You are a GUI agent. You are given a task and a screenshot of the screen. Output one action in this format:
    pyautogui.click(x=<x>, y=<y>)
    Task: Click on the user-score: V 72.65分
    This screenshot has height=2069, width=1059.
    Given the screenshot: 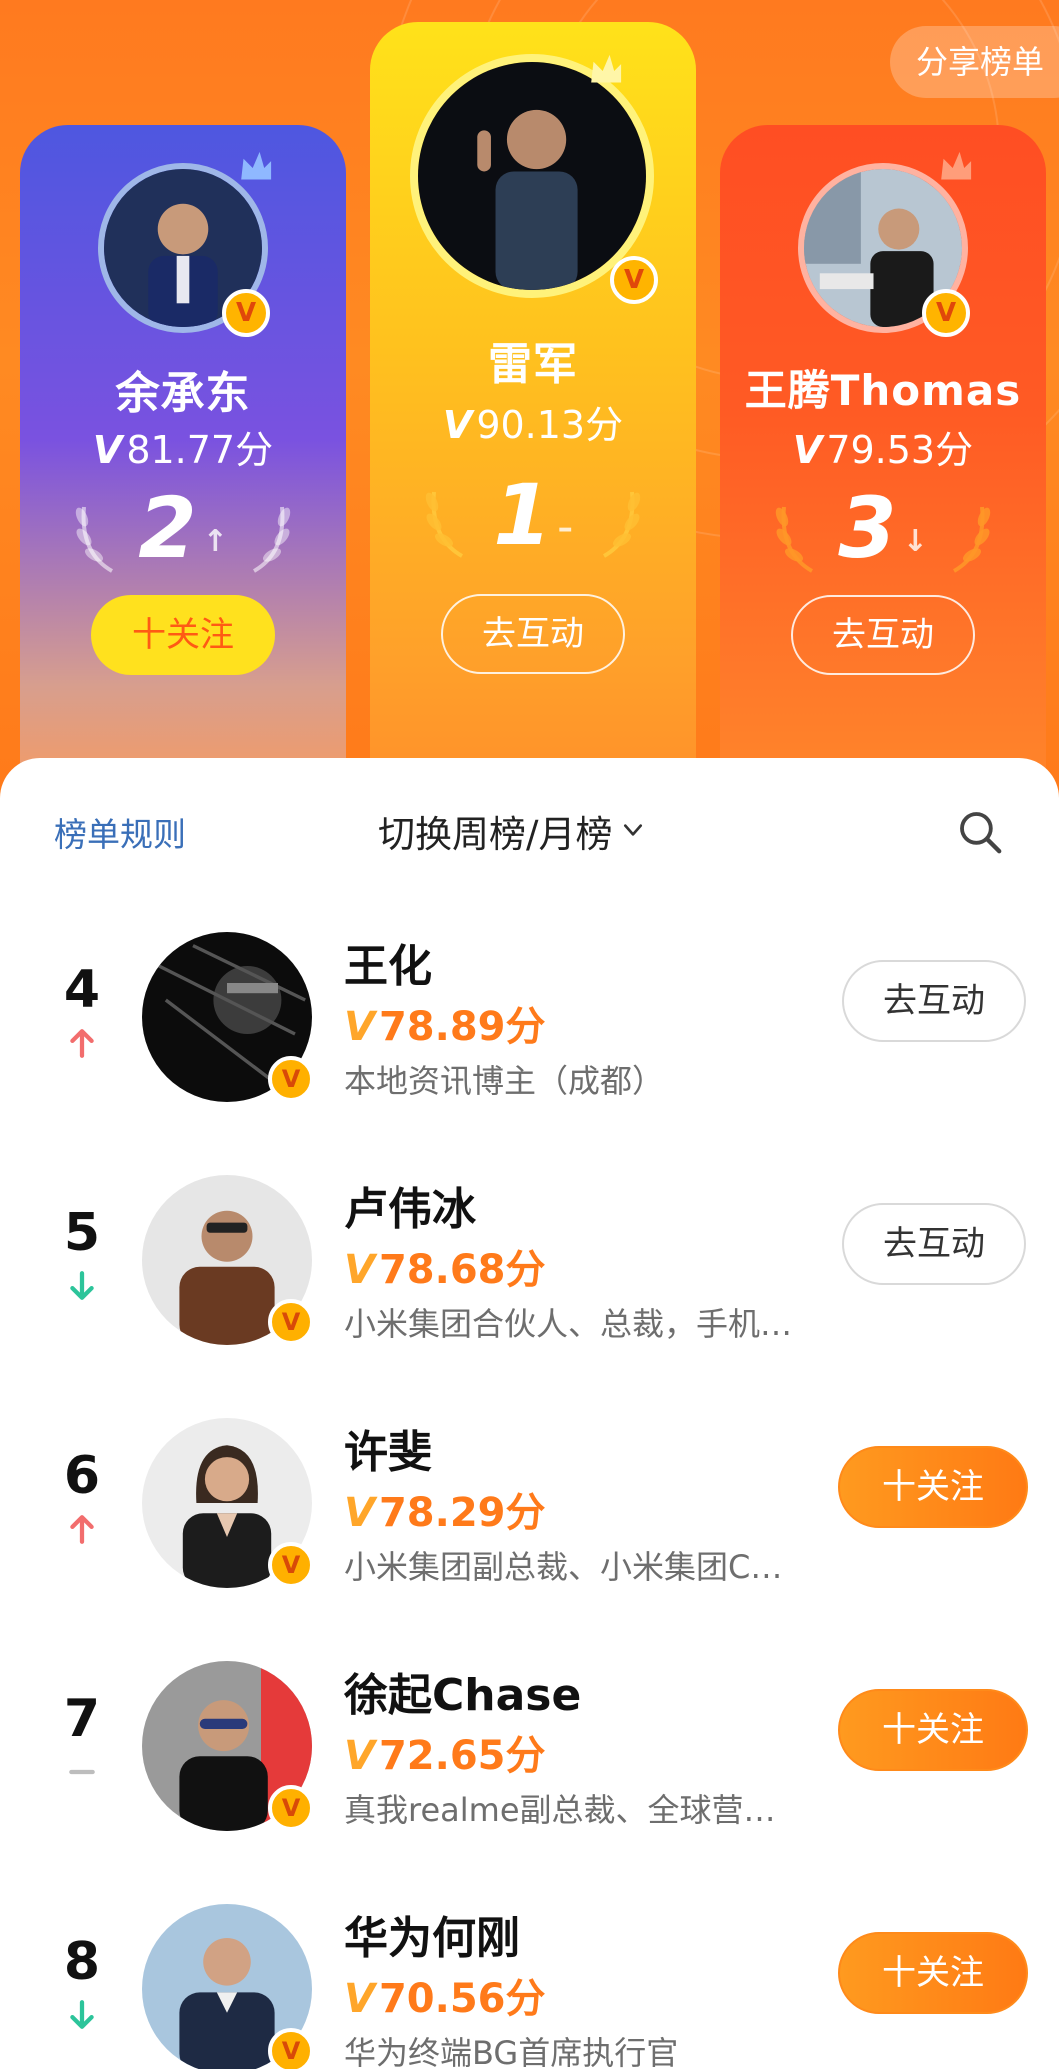 What is the action you would take?
    pyautogui.click(x=445, y=1752)
    